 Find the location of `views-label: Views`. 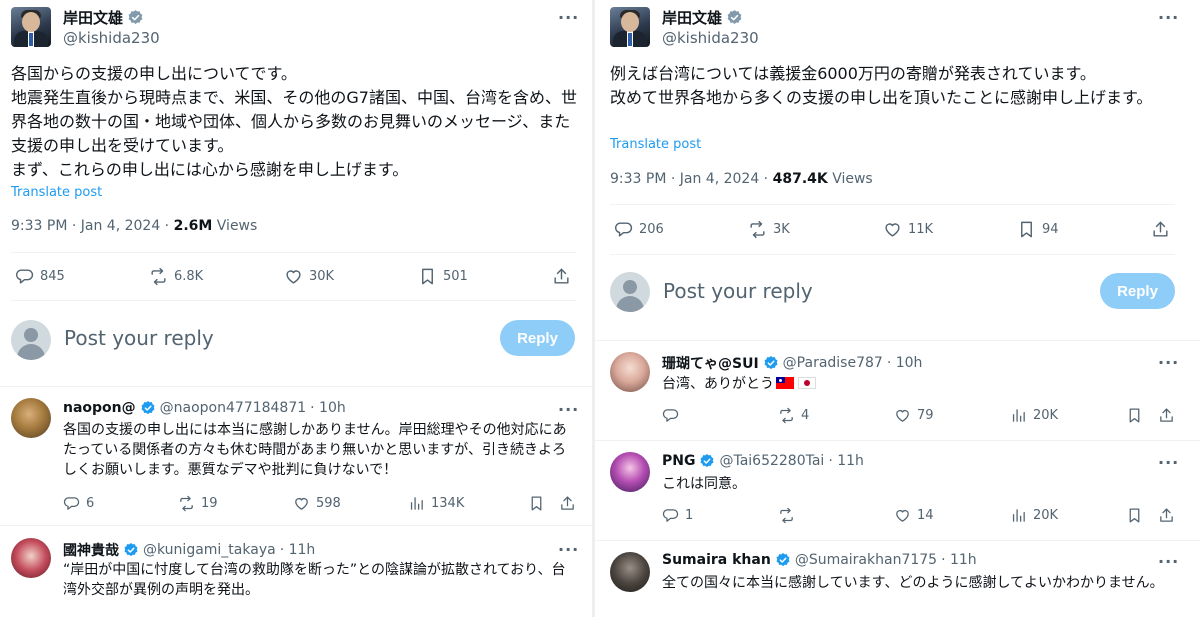

views-label: Views is located at coordinates (852, 179).